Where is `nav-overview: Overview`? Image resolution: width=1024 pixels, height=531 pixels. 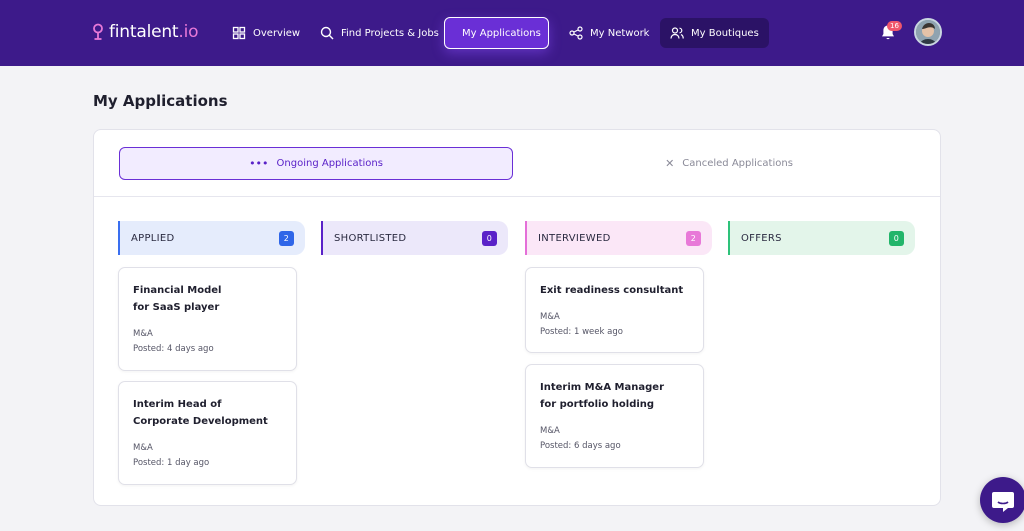
nav-overview: Overview is located at coordinates (266, 33).